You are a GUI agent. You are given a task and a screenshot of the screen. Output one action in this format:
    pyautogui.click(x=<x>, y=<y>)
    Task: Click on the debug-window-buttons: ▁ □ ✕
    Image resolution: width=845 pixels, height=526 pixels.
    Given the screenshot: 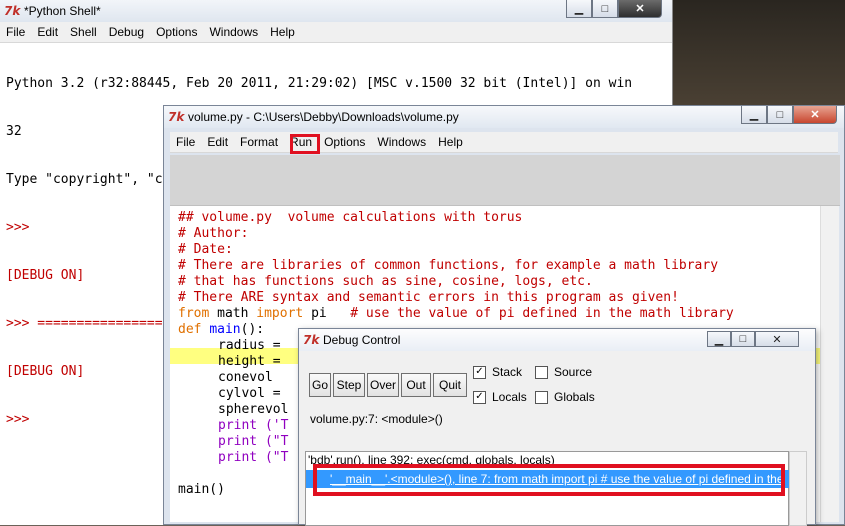 What is the action you would take?
    pyautogui.click(x=753, y=339)
    